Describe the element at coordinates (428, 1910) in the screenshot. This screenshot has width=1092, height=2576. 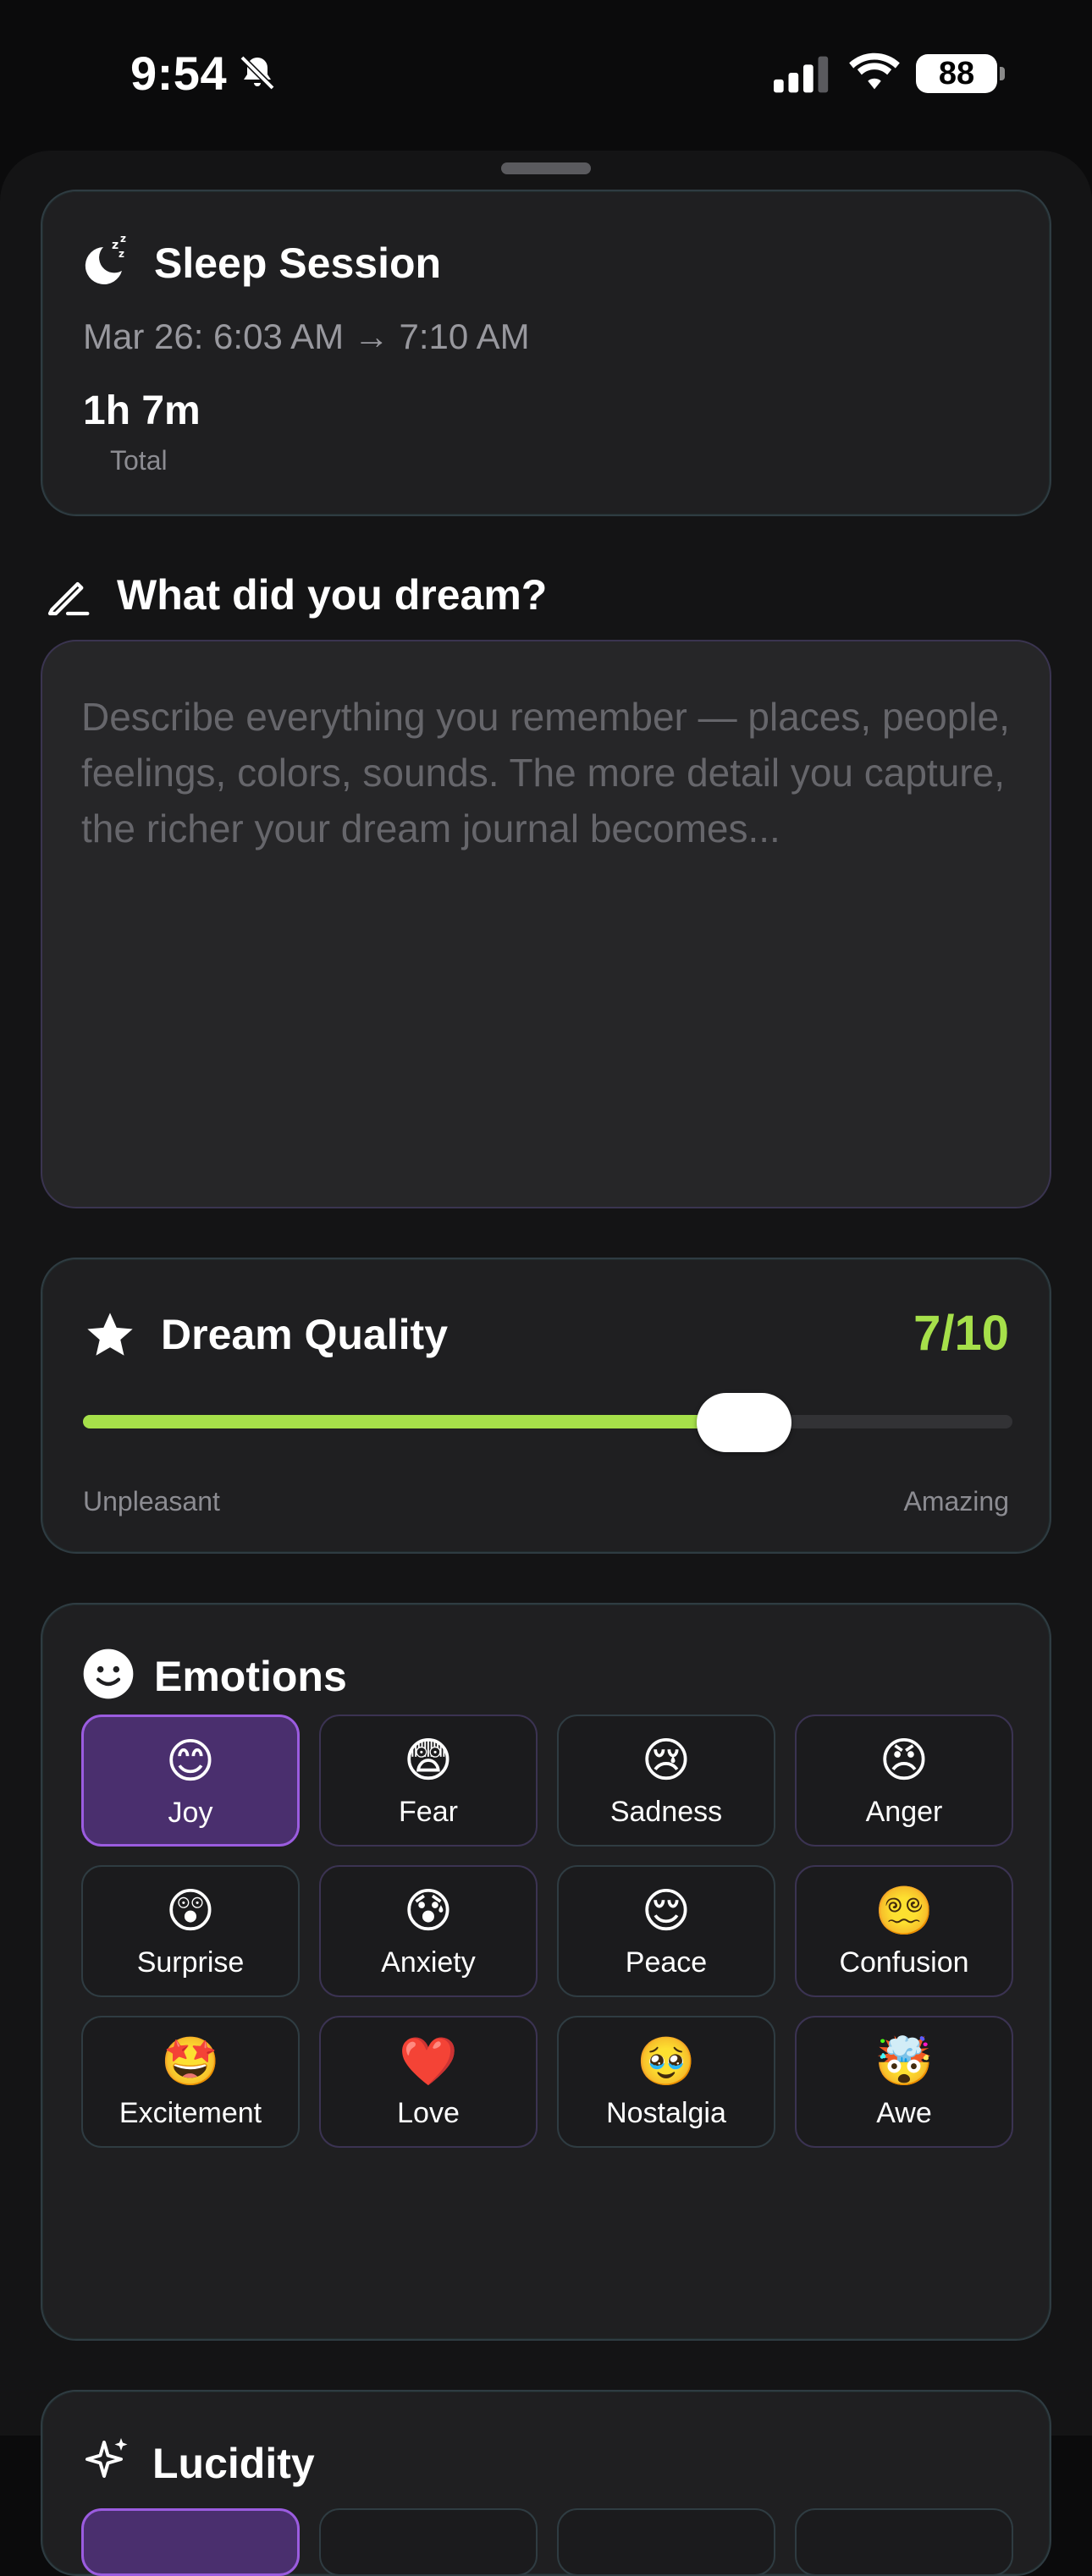
I see `emotion-emoji-icon: 😰` at that location.